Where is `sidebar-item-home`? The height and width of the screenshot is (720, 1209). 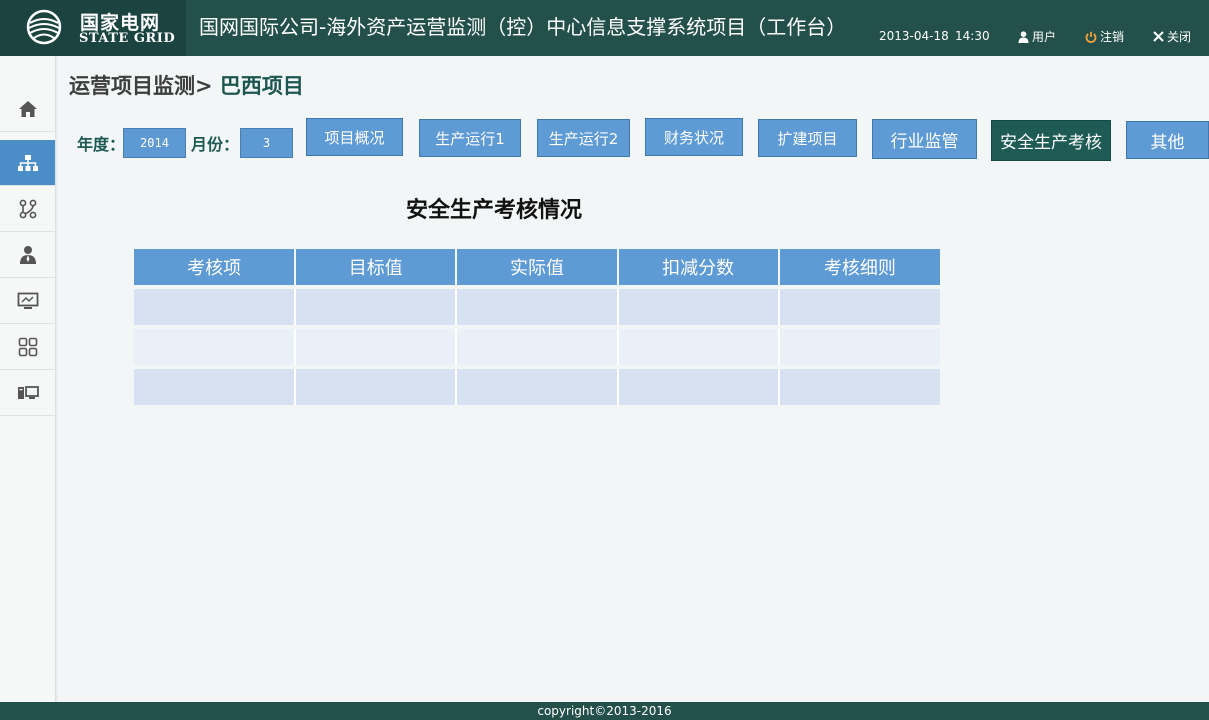
sidebar-item-home is located at coordinates (27, 109).